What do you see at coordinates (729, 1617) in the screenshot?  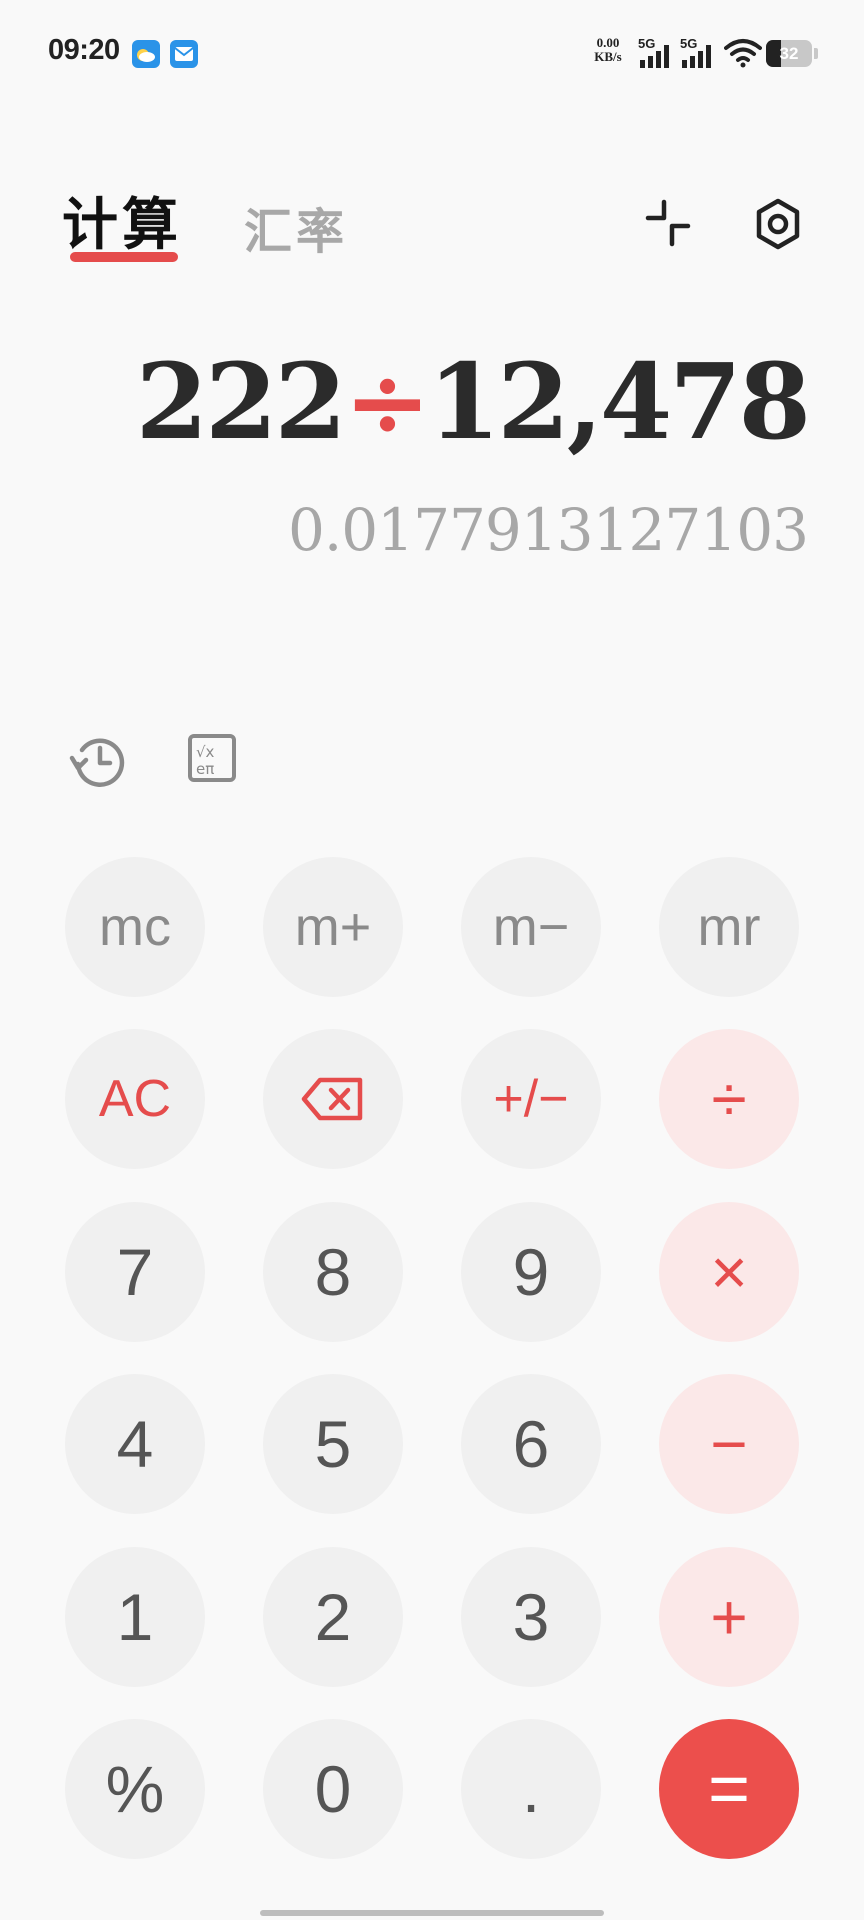 I see `plus-button: +` at bounding box center [729, 1617].